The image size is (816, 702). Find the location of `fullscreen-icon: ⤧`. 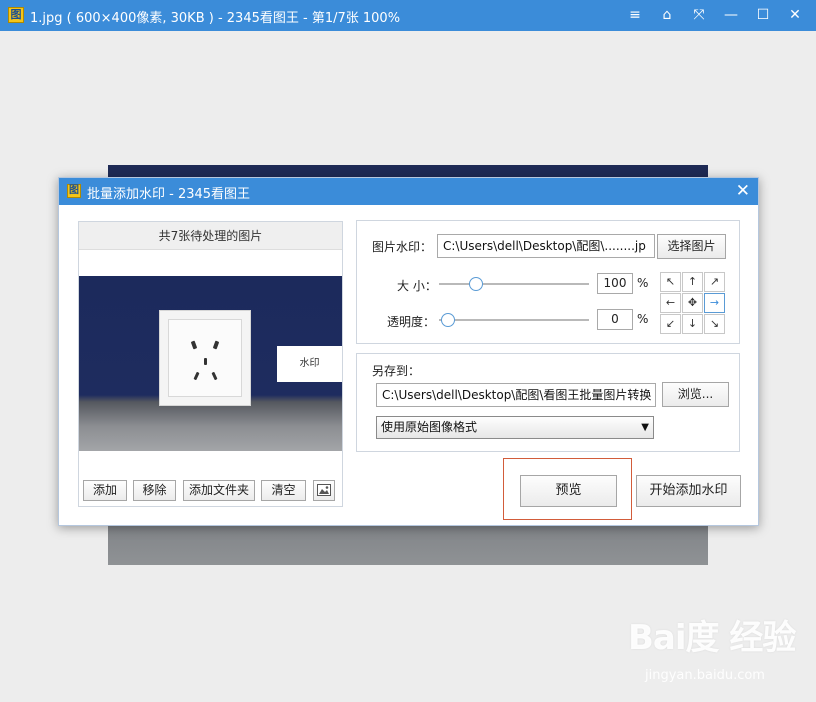

fullscreen-icon: ⤧ is located at coordinates (699, 15).